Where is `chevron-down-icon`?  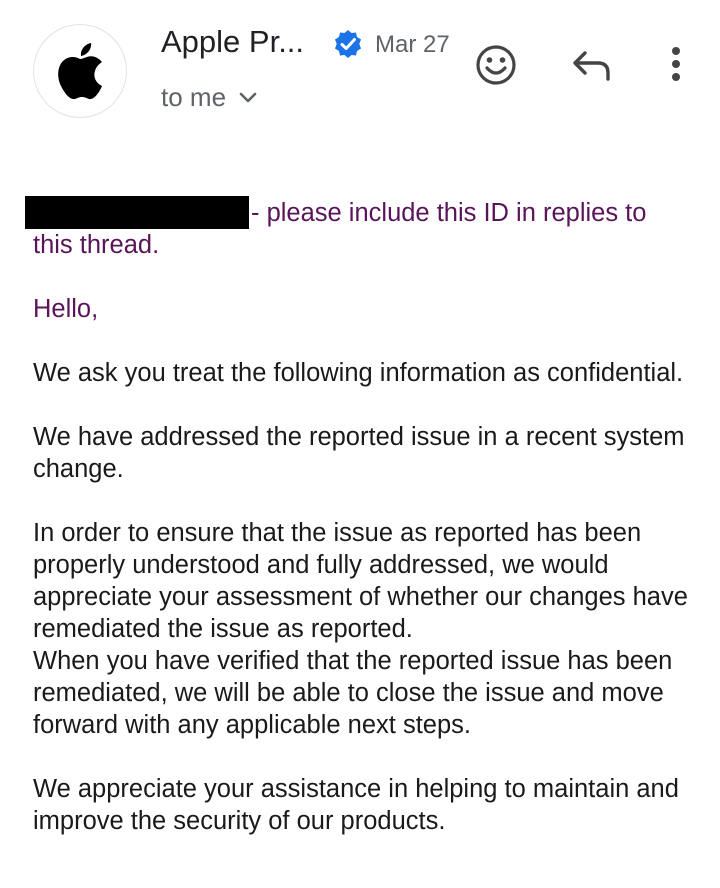 chevron-down-icon is located at coordinates (248, 97).